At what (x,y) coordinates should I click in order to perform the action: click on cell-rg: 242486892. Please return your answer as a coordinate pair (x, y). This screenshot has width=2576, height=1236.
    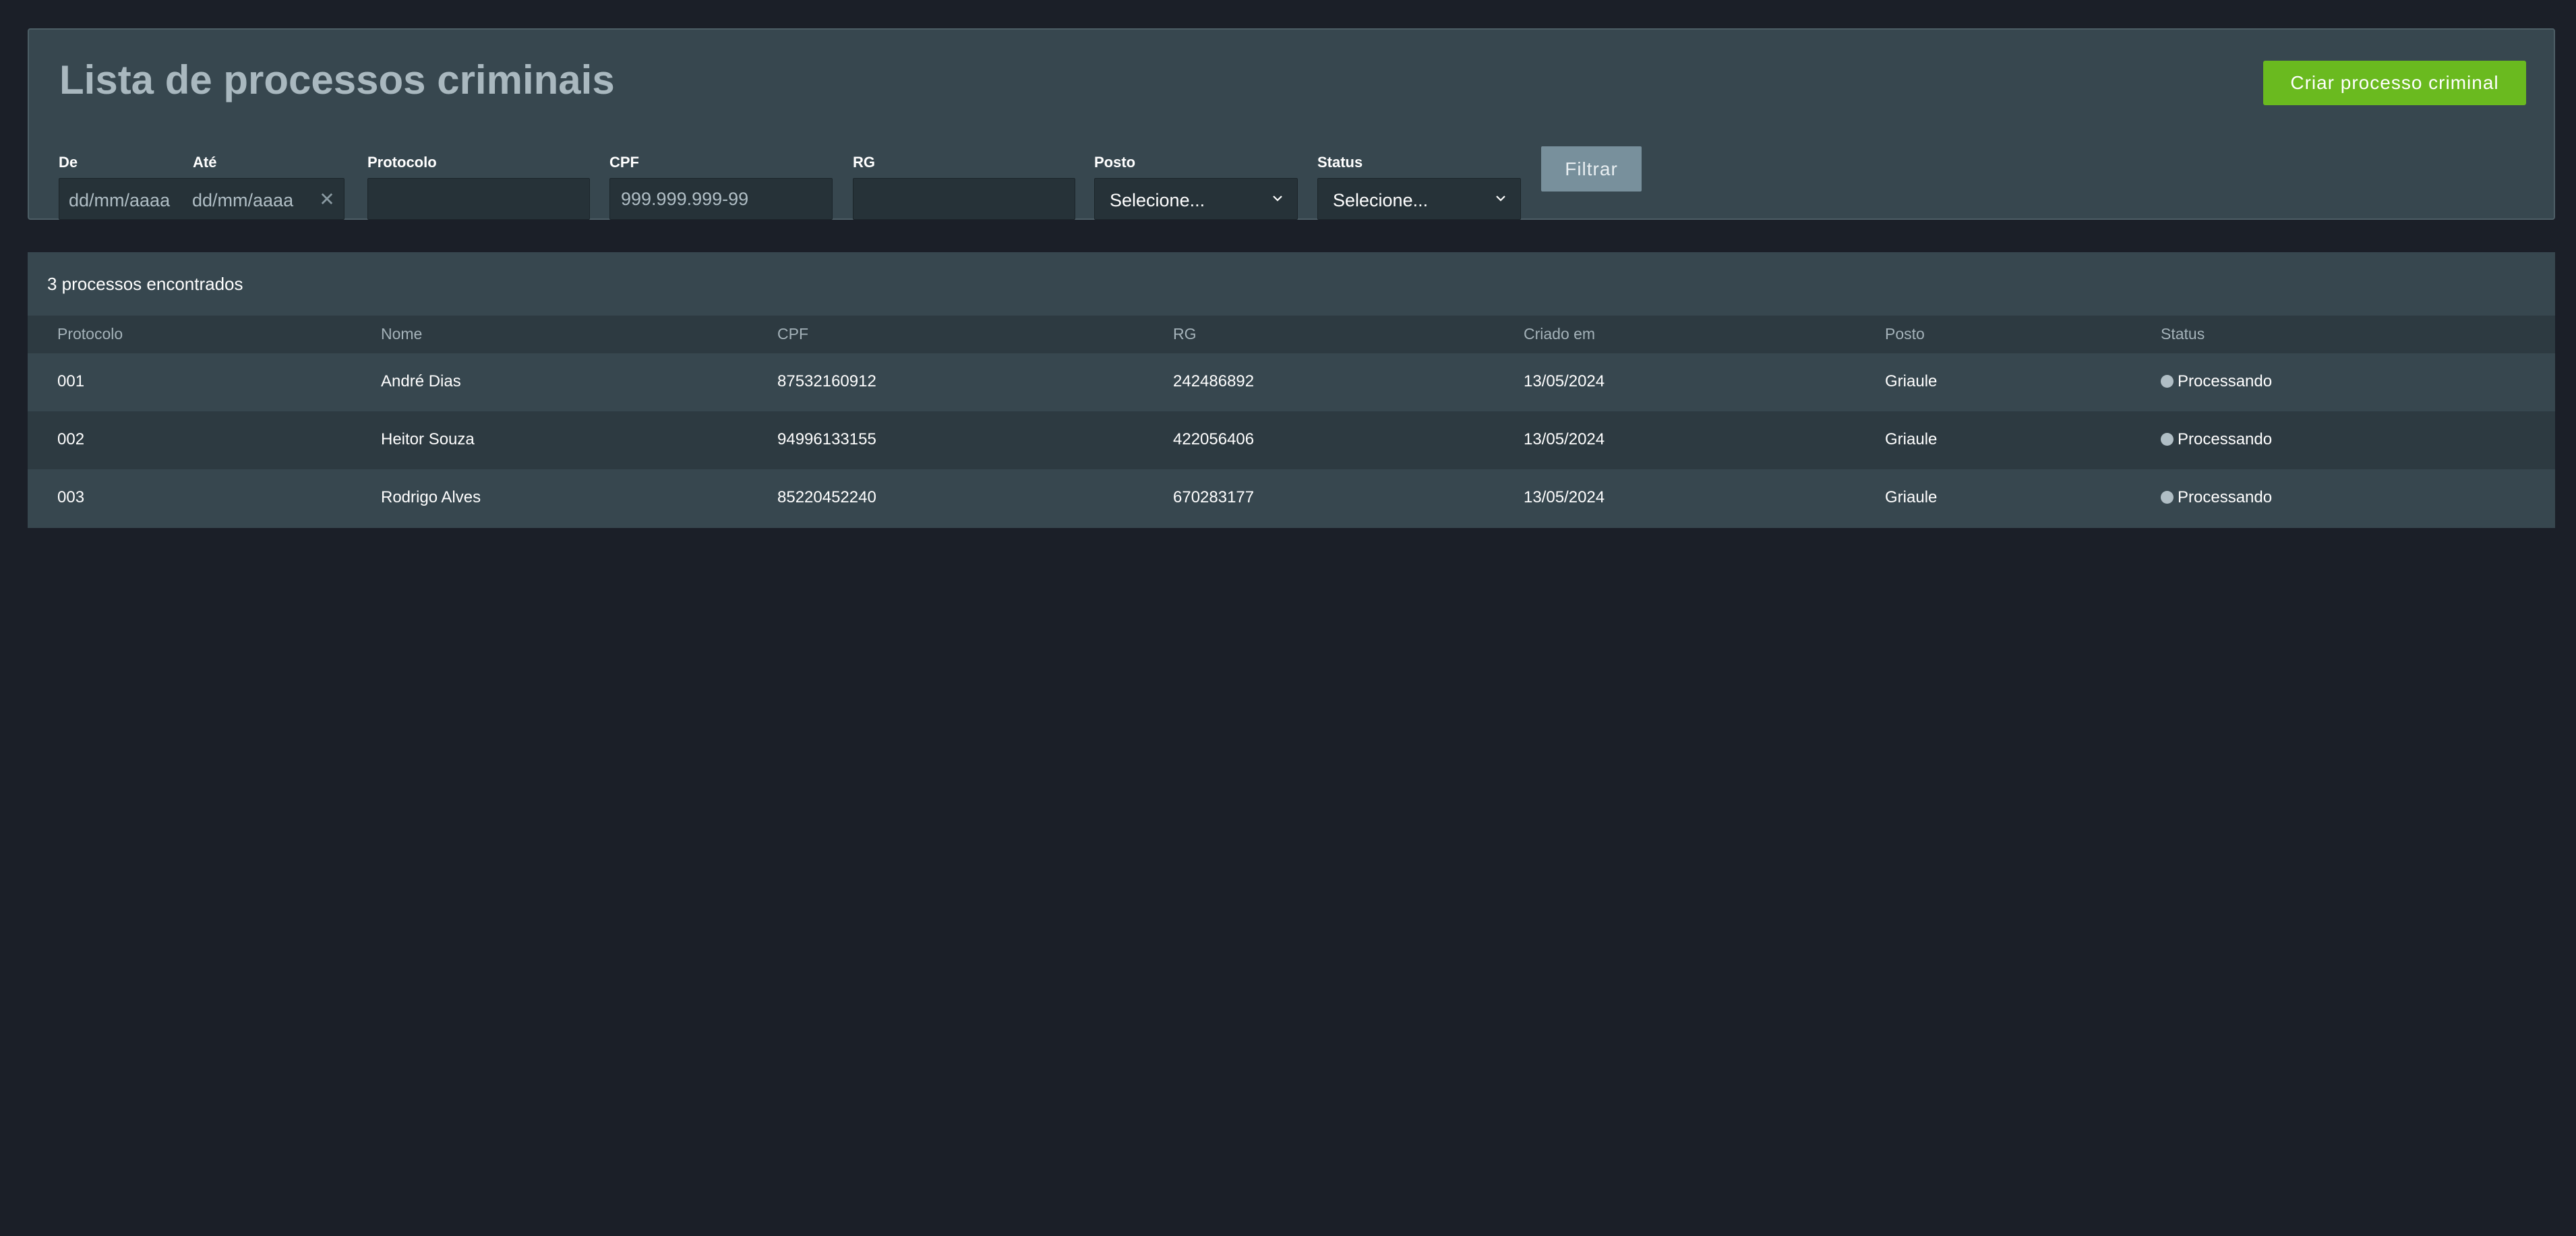
    Looking at the image, I should click on (1214, 381).